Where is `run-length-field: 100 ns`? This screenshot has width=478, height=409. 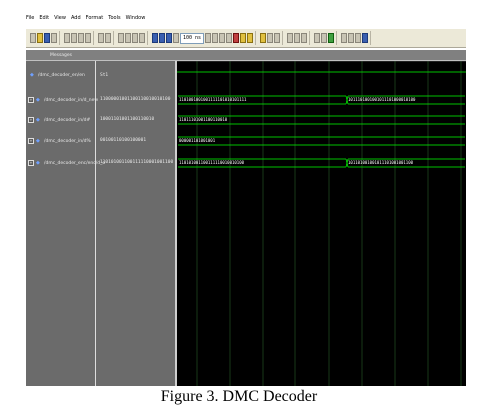
run-length-field: 100 ns is located at coordinates (192, 38).